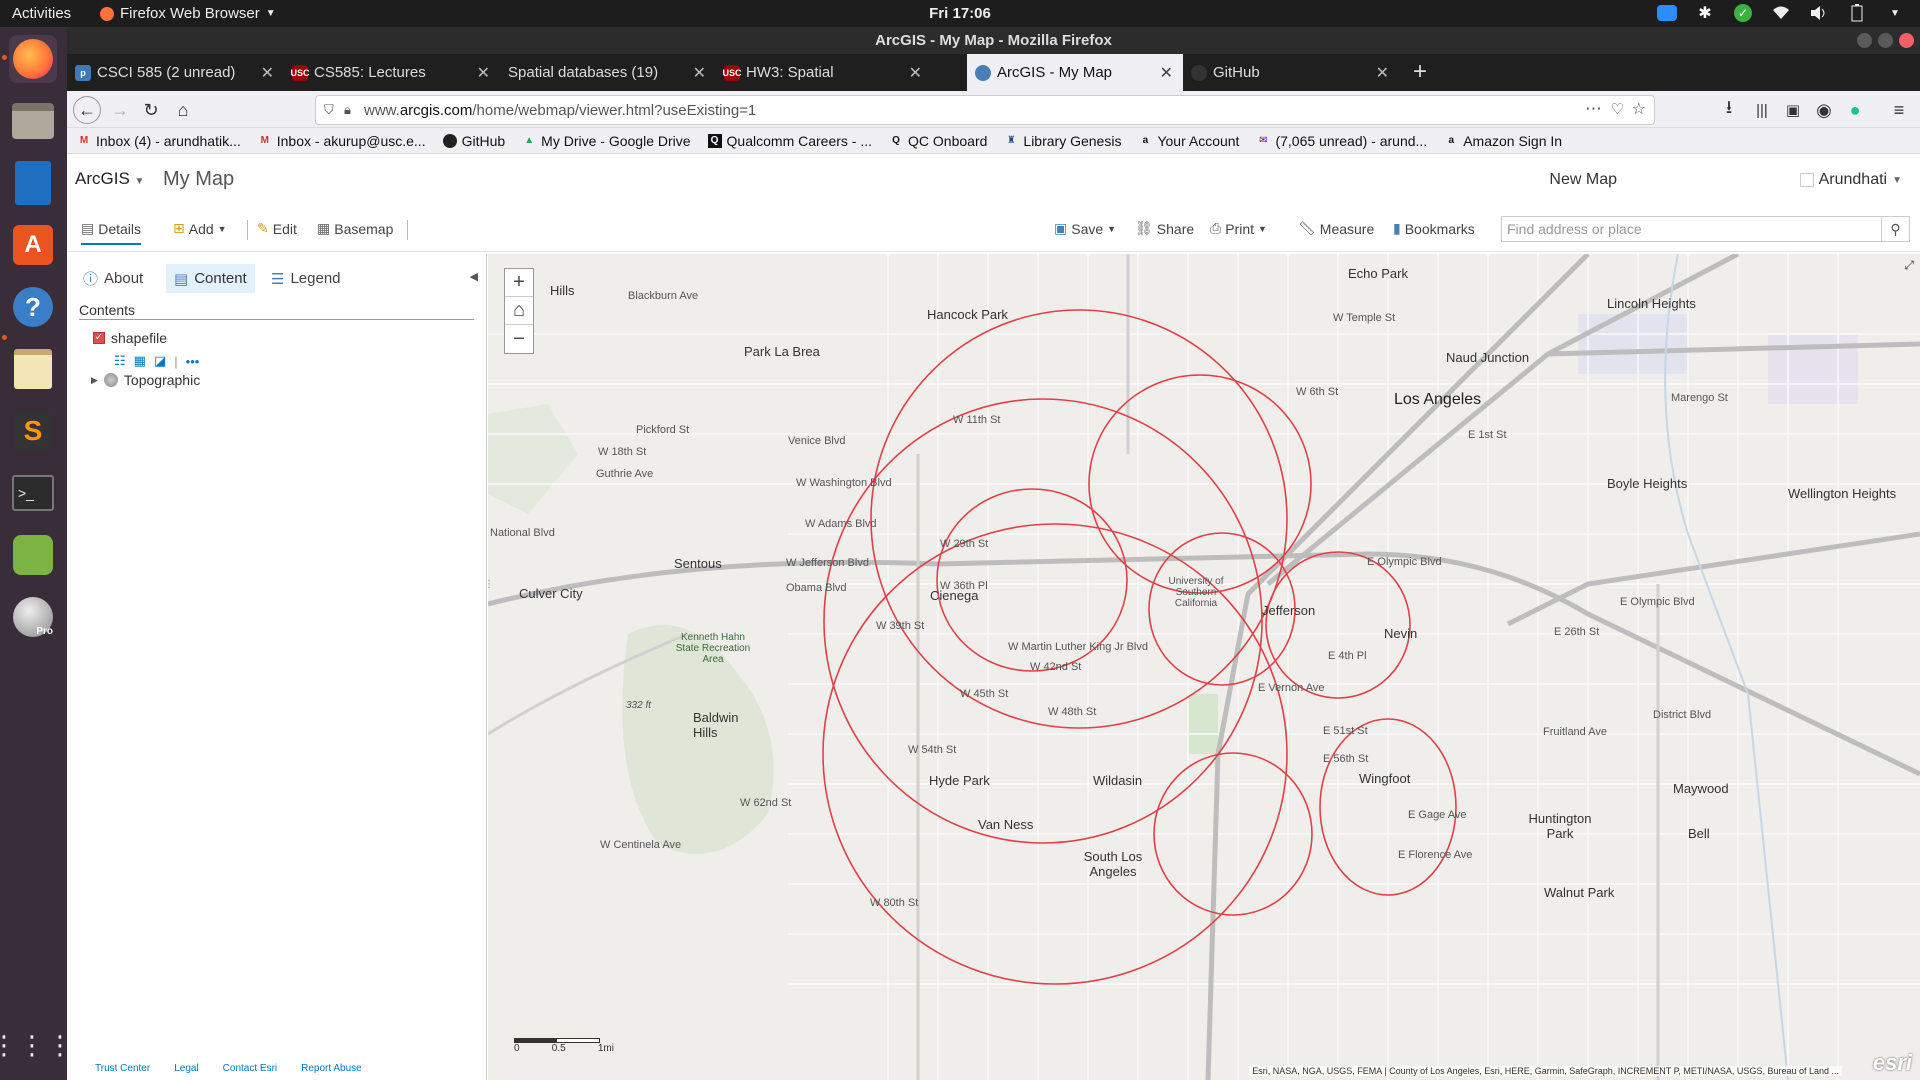 This screenshot has height=1080, width=1920. Describe the element at coordinates (140, 361) in the screenshot. I see `table-icon: ▦` at that location.